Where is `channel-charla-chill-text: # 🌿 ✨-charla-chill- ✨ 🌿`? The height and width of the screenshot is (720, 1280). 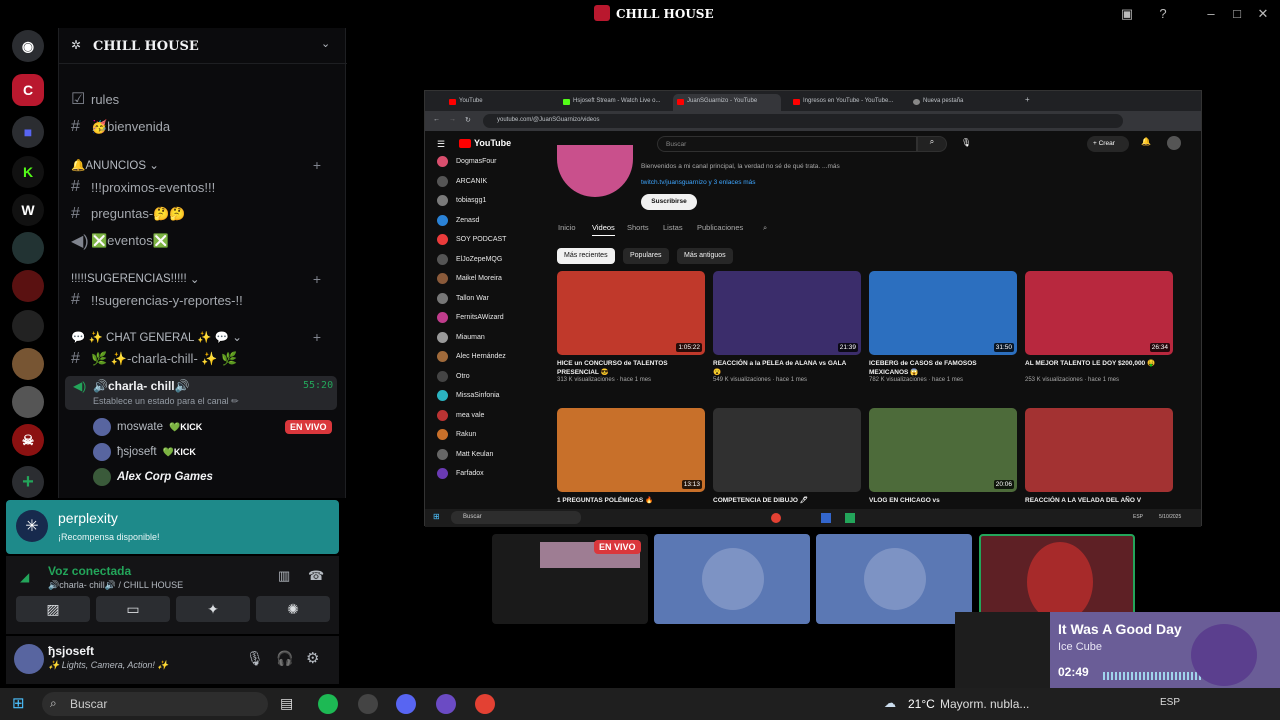 channel-charla-chill-text: # 🌿 ✨-charla-chill- ✨ 🌿 is located at coordinates (154, 359).